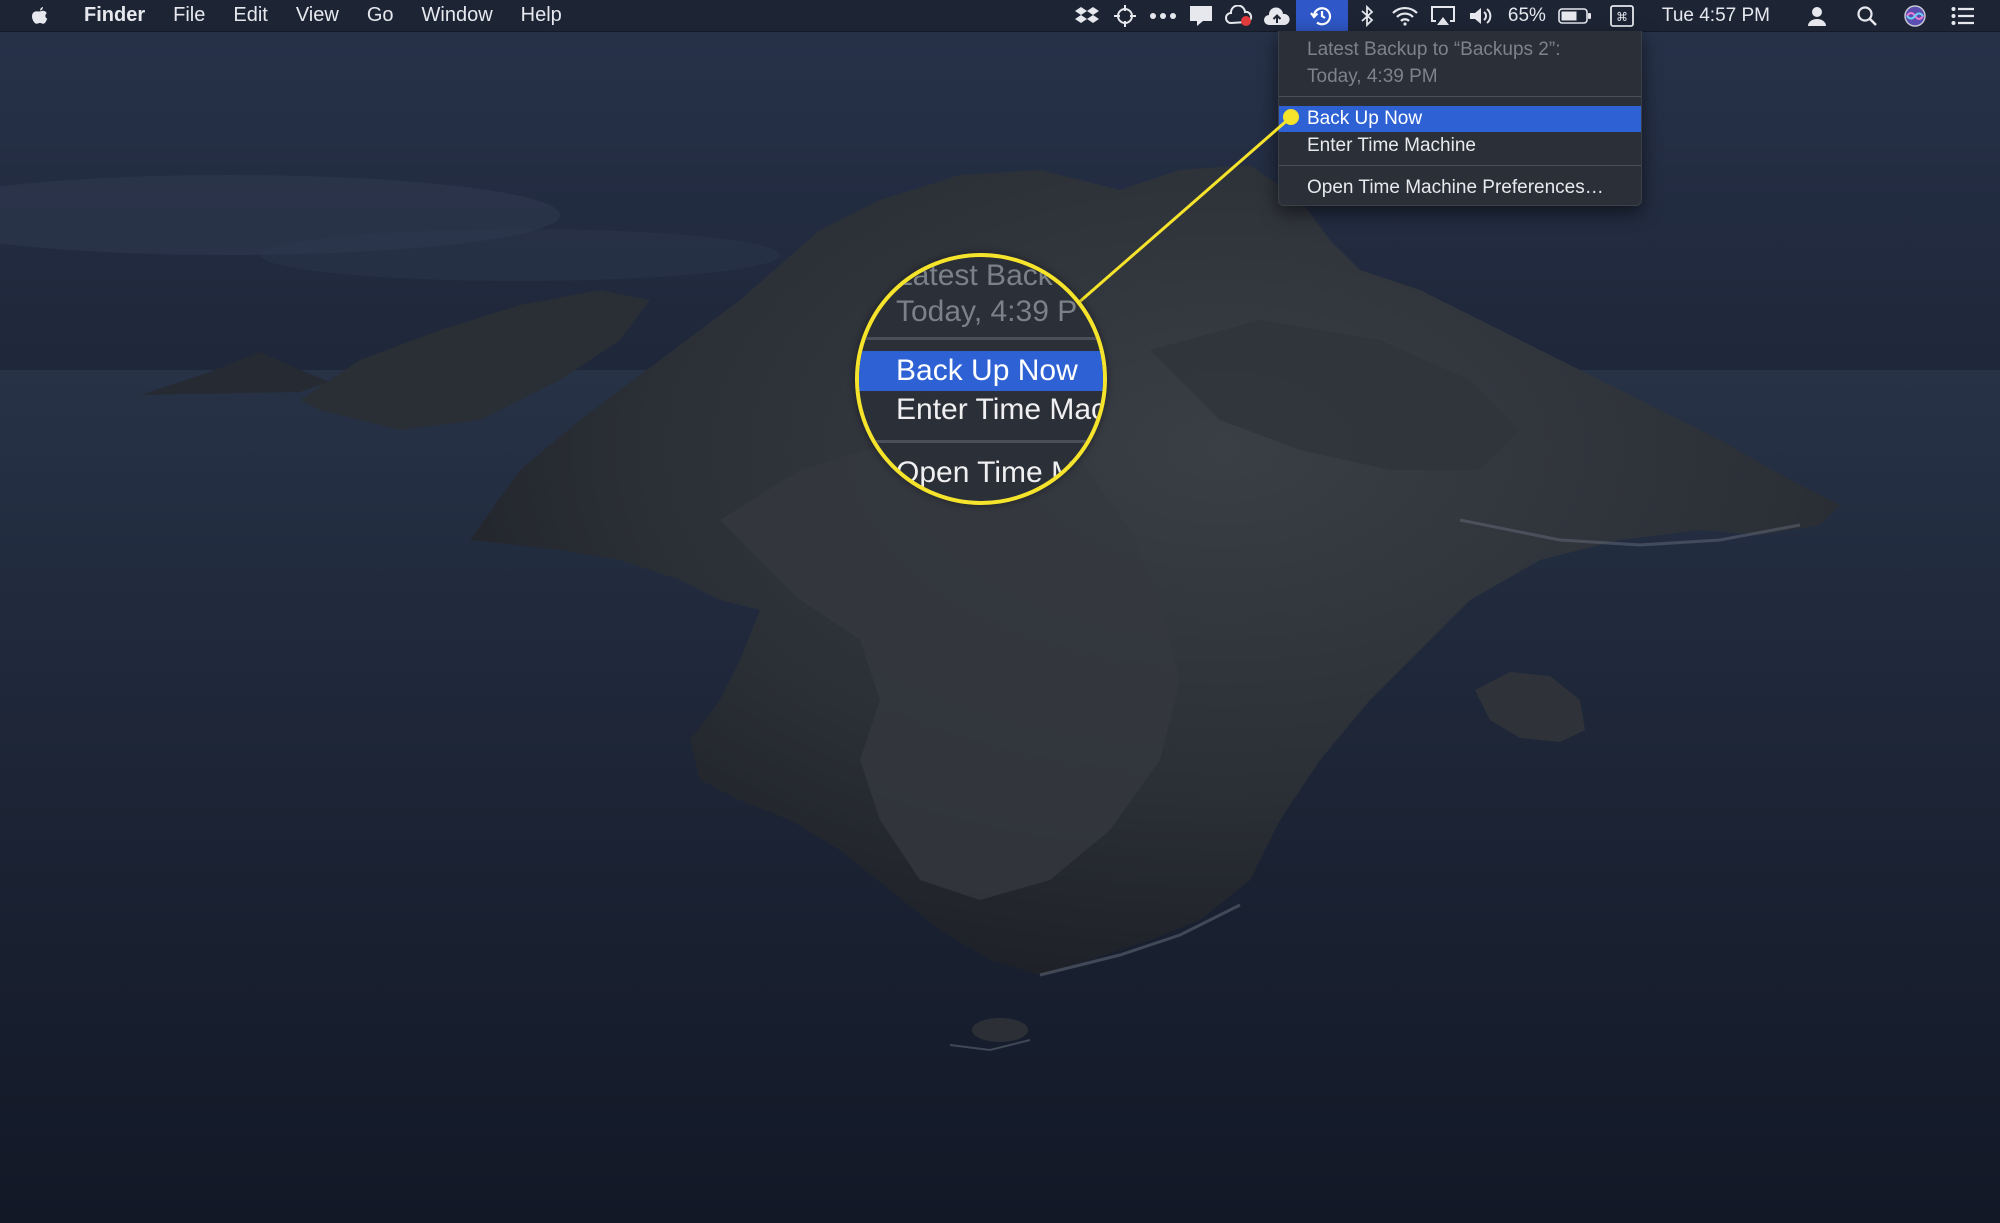 The image size is (2000, 1223). I want to click on siri-icon, so click(1915, 15).